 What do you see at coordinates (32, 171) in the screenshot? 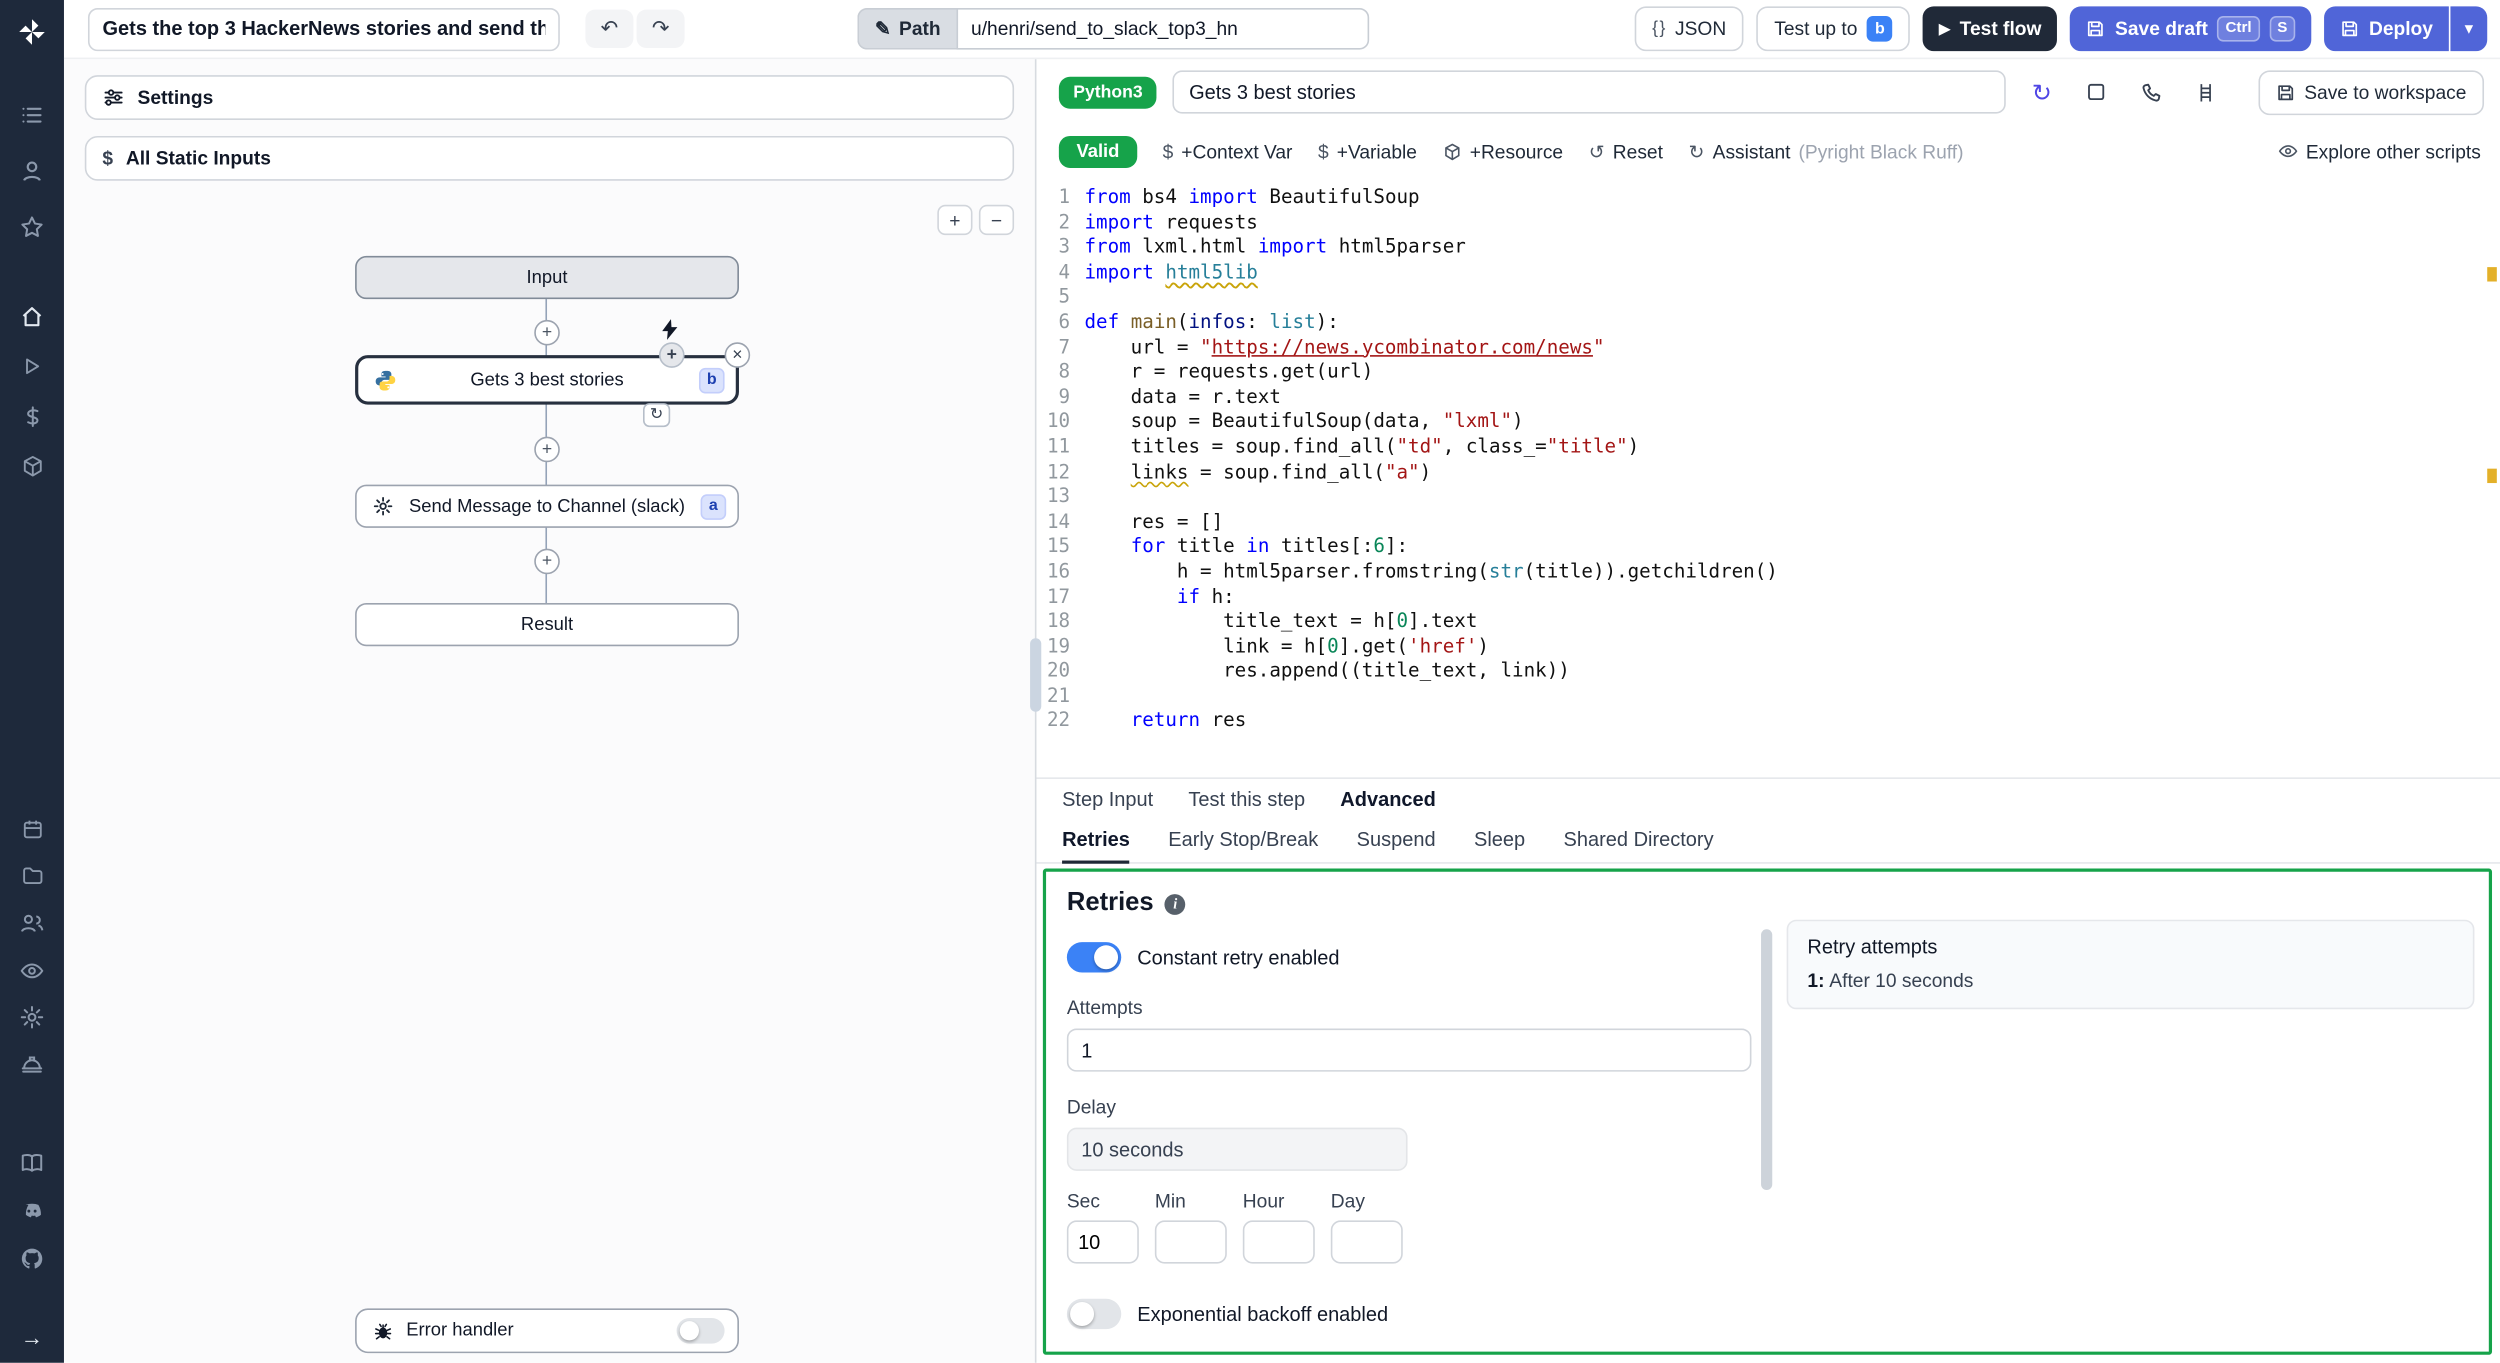
I see `sidebar-user-icon` at bounding box center [32, 171].